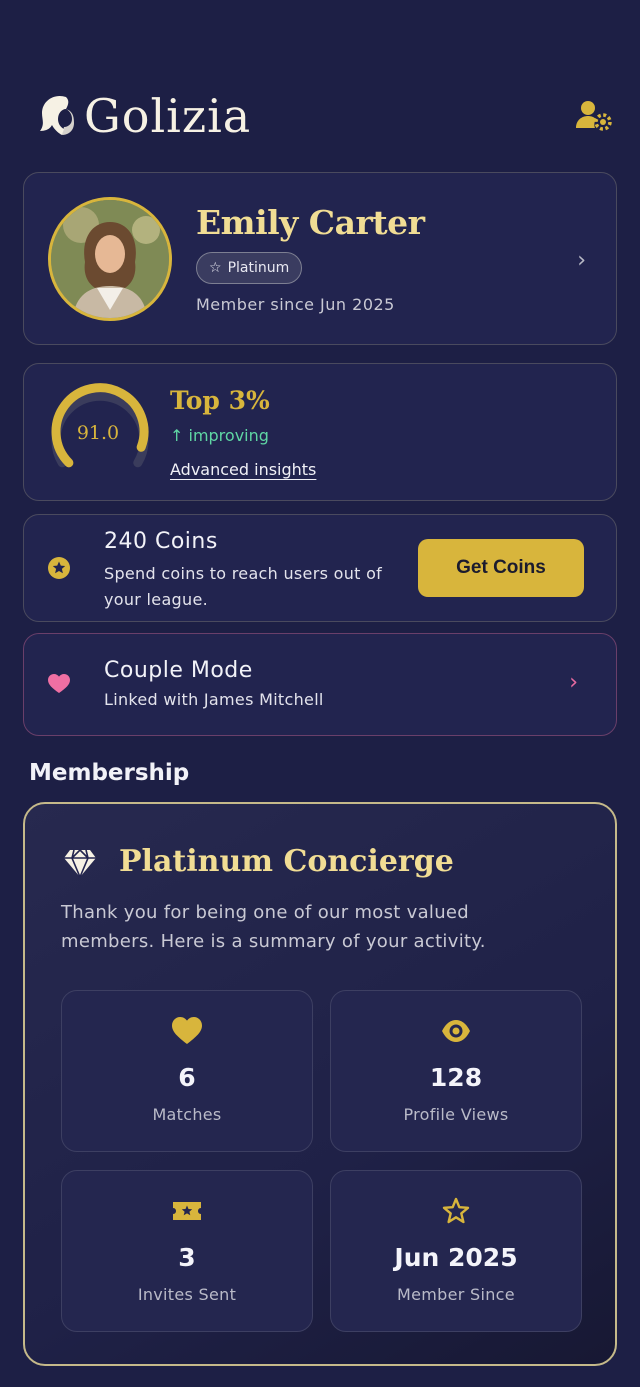  I want to click on stat-matches: 6 Matches, so click(187, 1071).